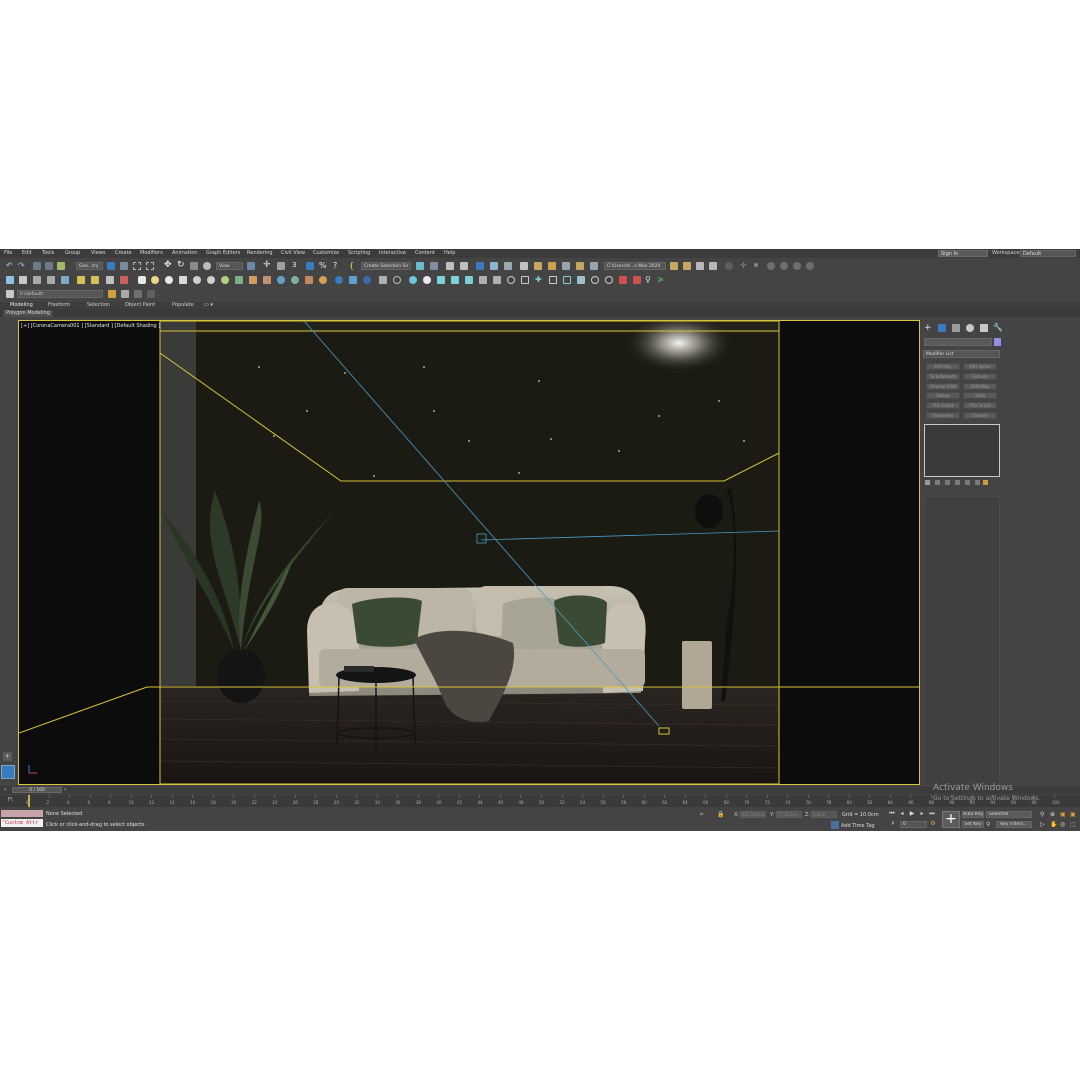 The image size is (1080, 1080). I want to click on toolbar-icon-b, so click(713, 266).